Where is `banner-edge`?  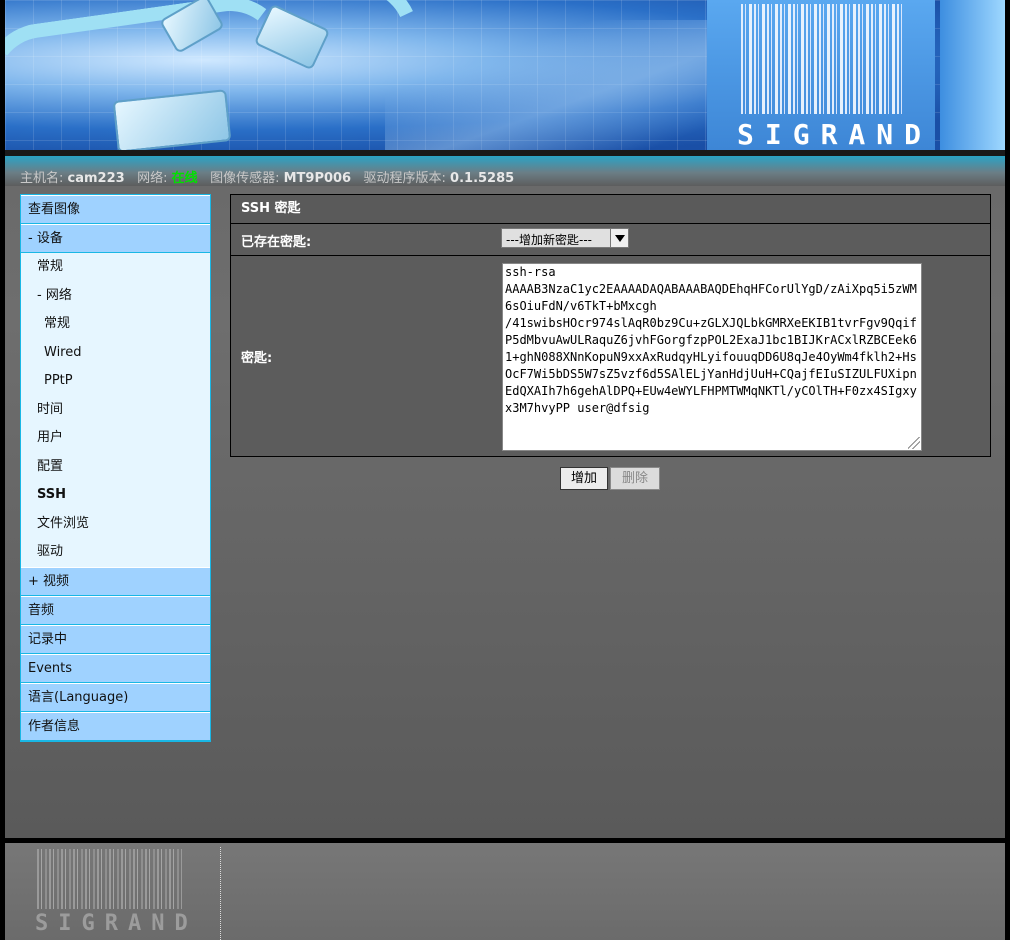
banner-edge is located at coordinates (972, 75).